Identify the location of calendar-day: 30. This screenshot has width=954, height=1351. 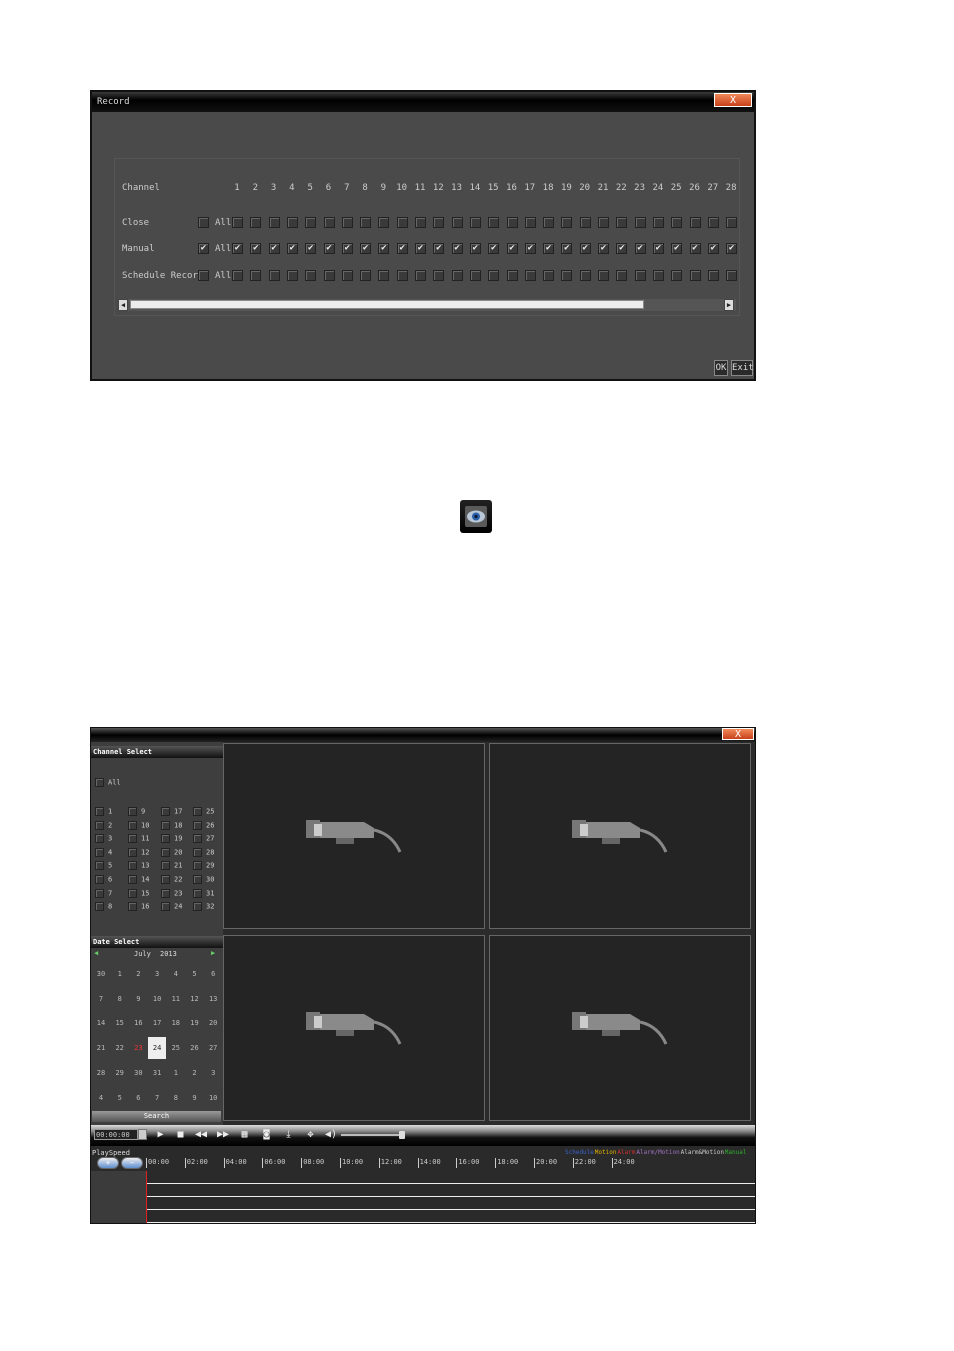
(138, 1073).